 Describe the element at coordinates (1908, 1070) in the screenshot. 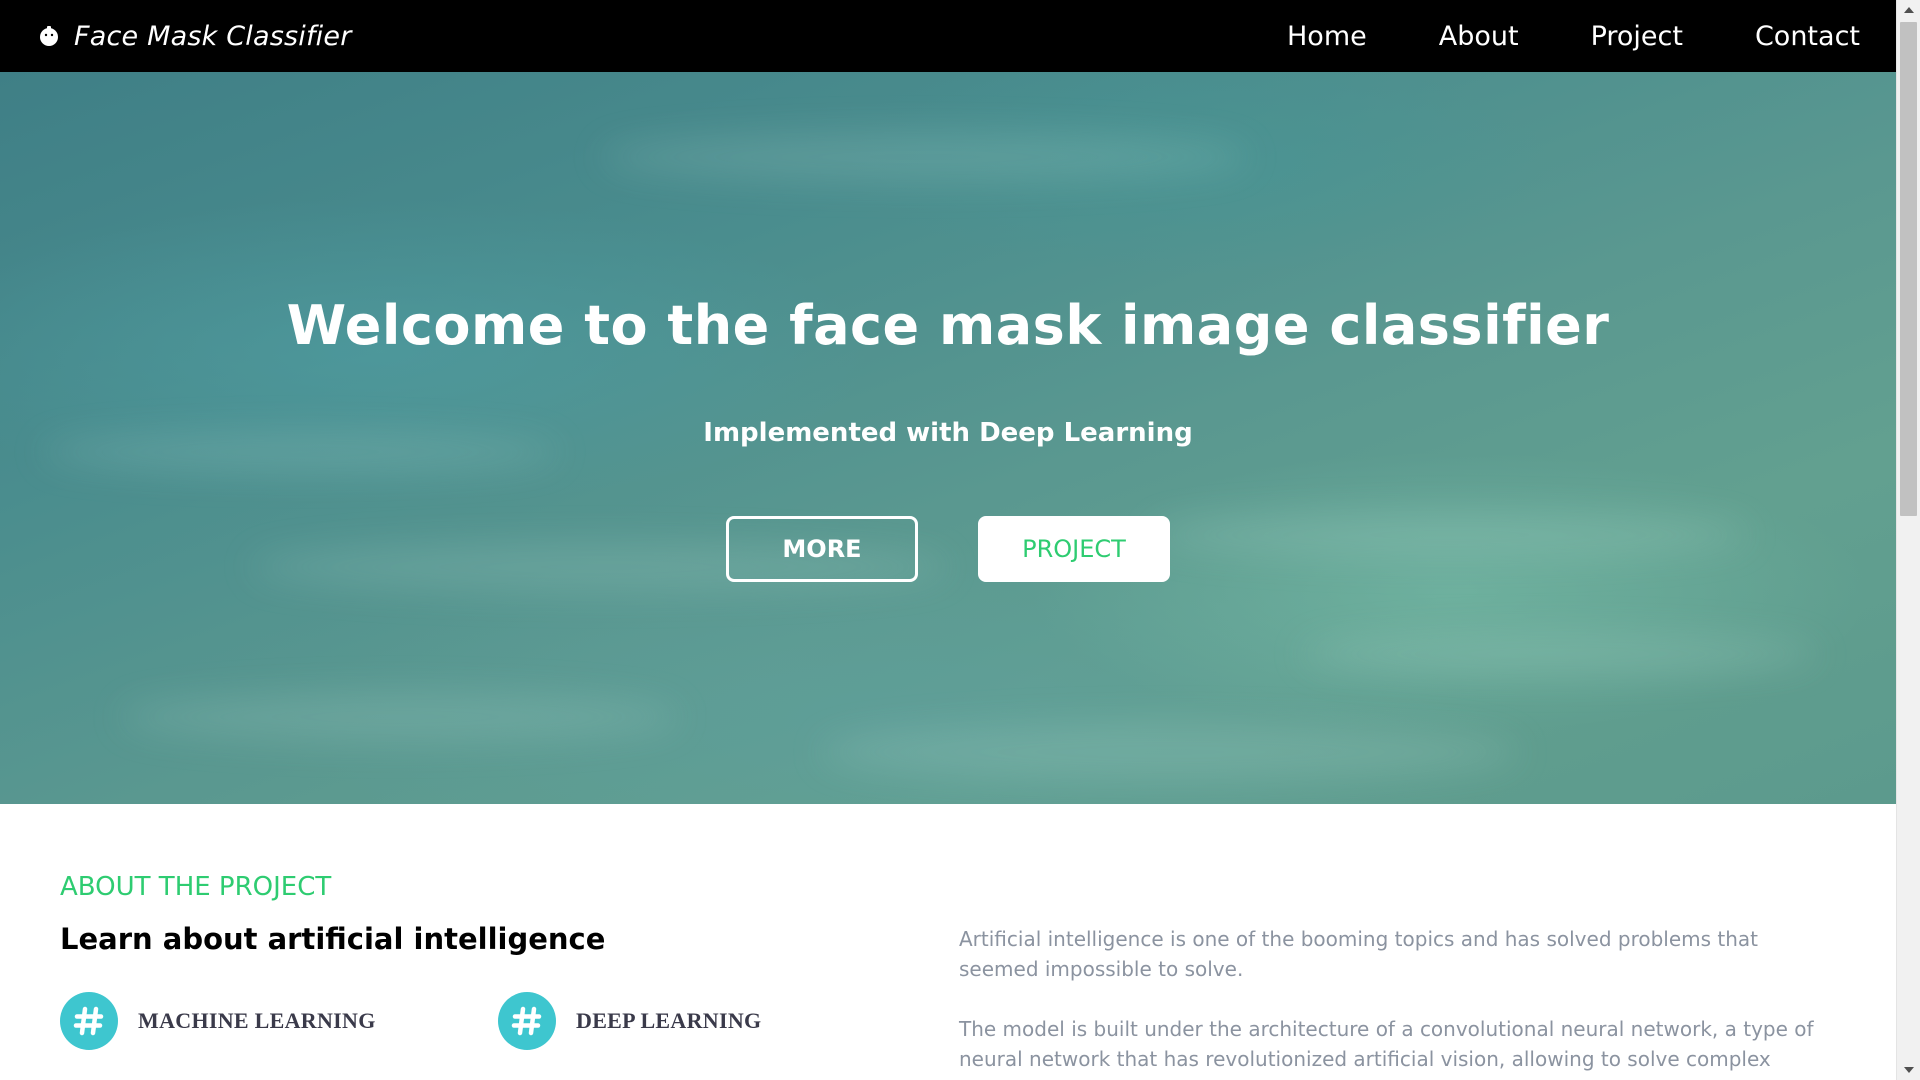

I see `scroll-down-arrow-icon` at that location.